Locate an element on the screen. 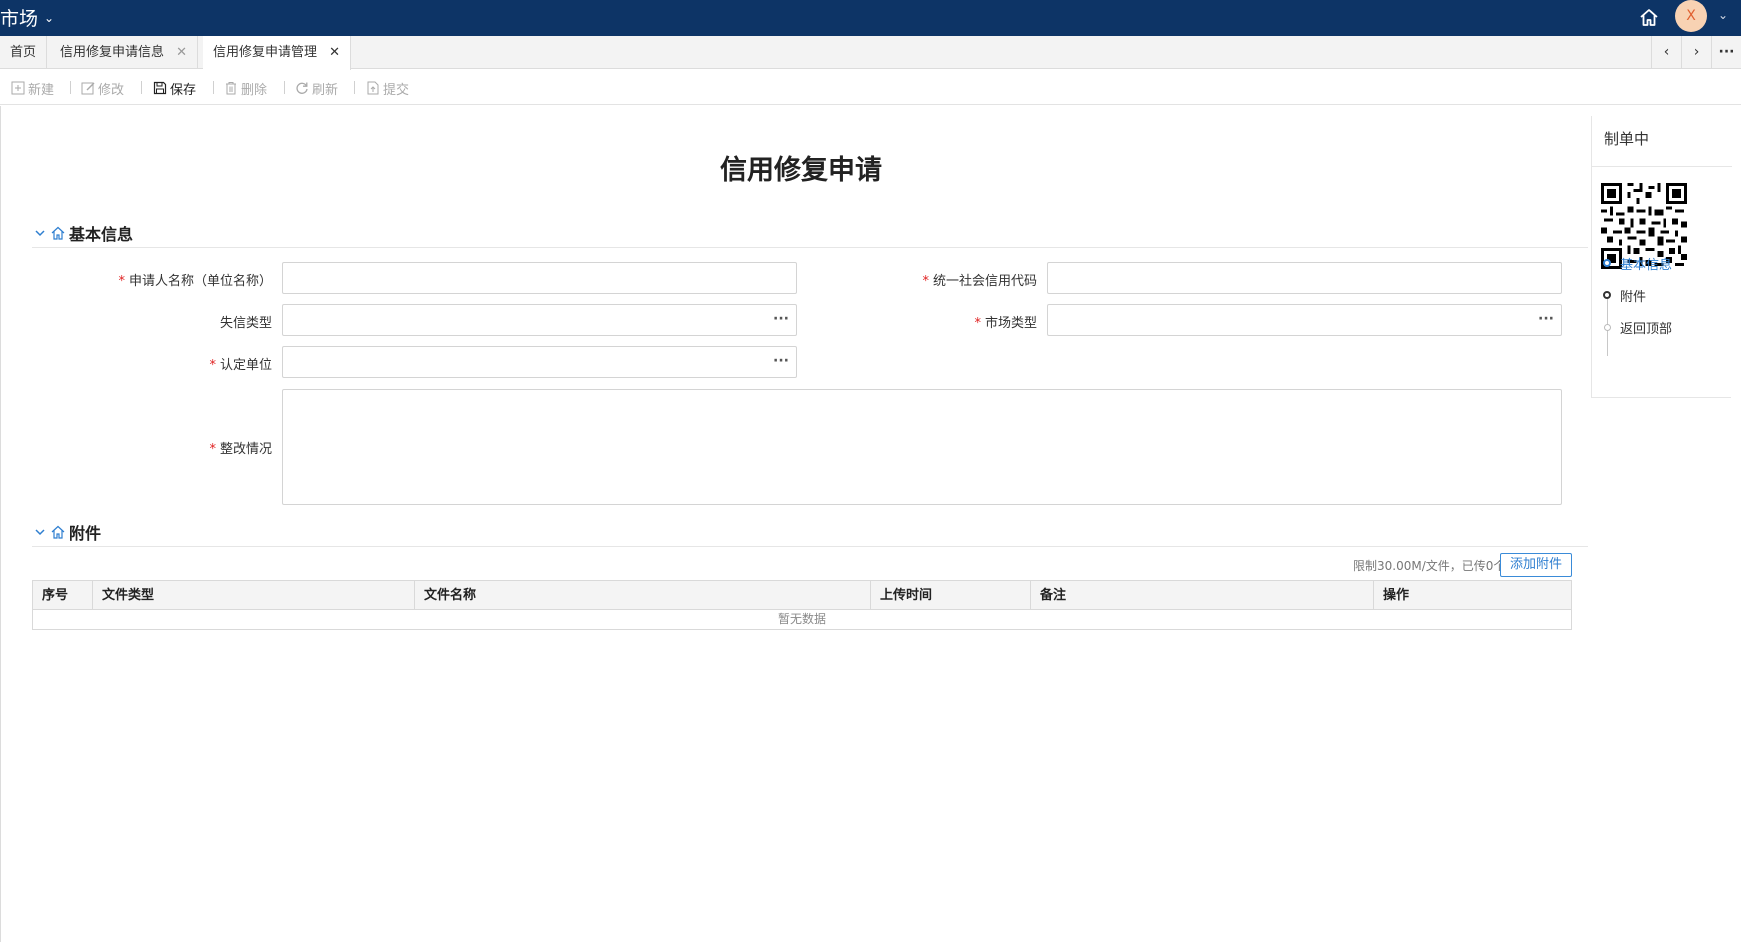 This screenshot has width=1741, height=942. attachments-table: 序号 文件类型 文件名称 上传时间 备注 操作 暂无数据 is located at coordinates (802, 605).